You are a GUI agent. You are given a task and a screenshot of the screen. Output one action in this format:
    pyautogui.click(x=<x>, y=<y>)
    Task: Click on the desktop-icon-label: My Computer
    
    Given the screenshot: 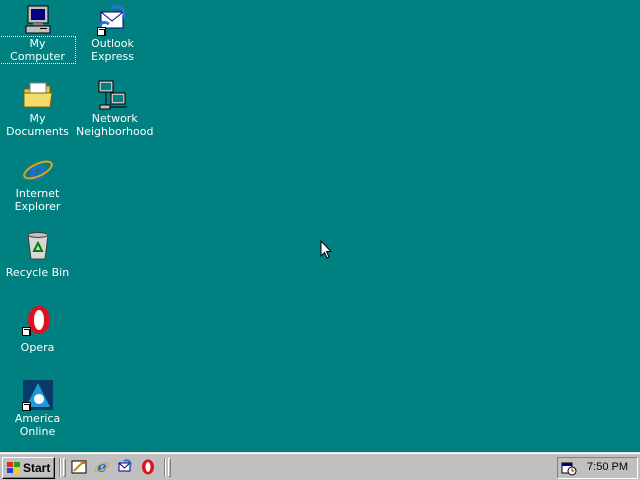 What is the action you would take?
    pyautogui.click(x=38, y=50)
    